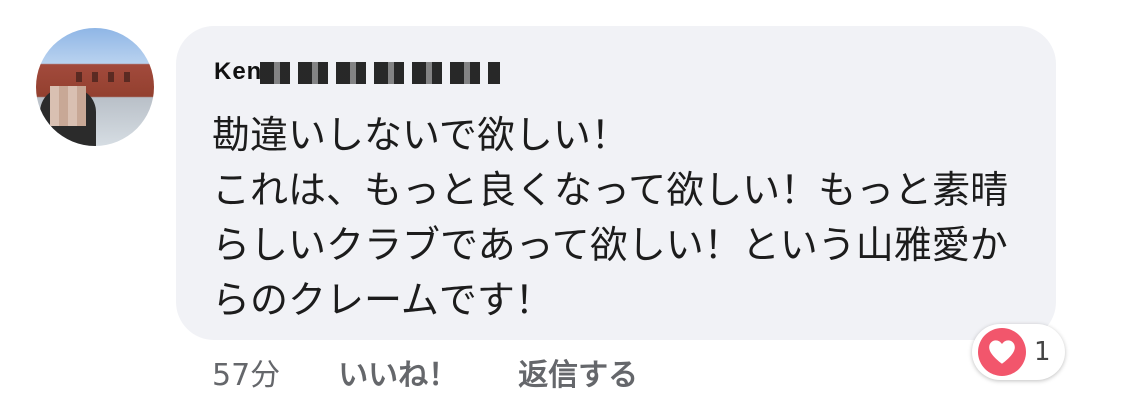 This screenshot has width=1125, height=415. I want to click on avatar, so click(95, 87).